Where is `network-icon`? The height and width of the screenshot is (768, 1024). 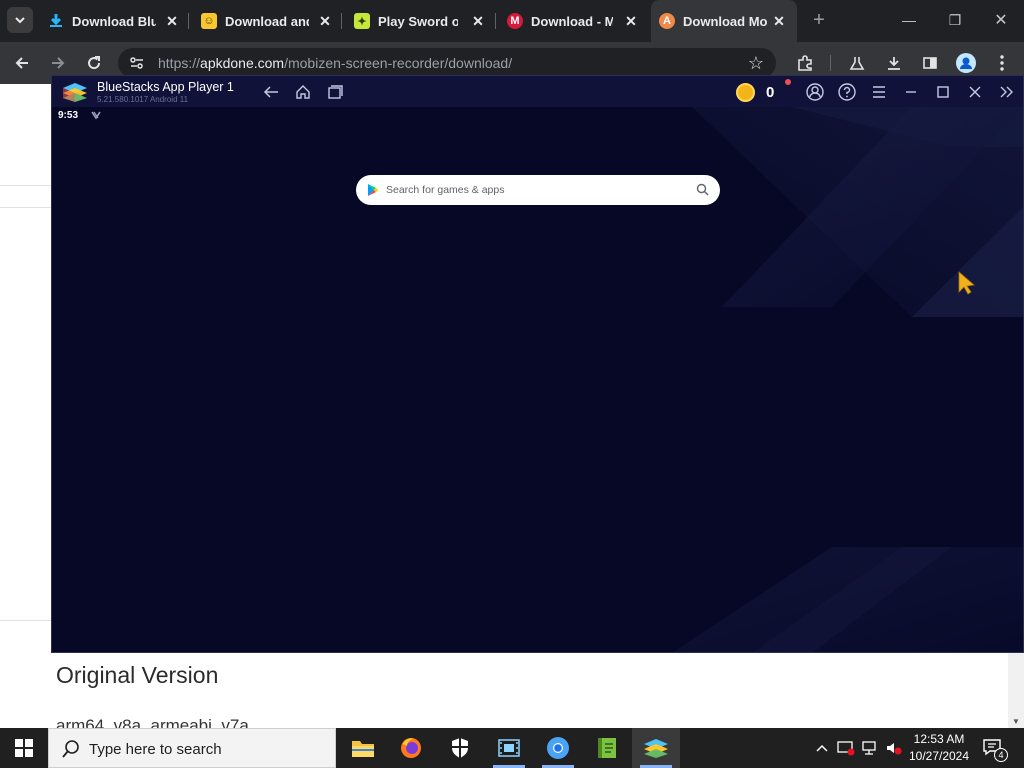 network-icon is located at coordinates (869, 748).